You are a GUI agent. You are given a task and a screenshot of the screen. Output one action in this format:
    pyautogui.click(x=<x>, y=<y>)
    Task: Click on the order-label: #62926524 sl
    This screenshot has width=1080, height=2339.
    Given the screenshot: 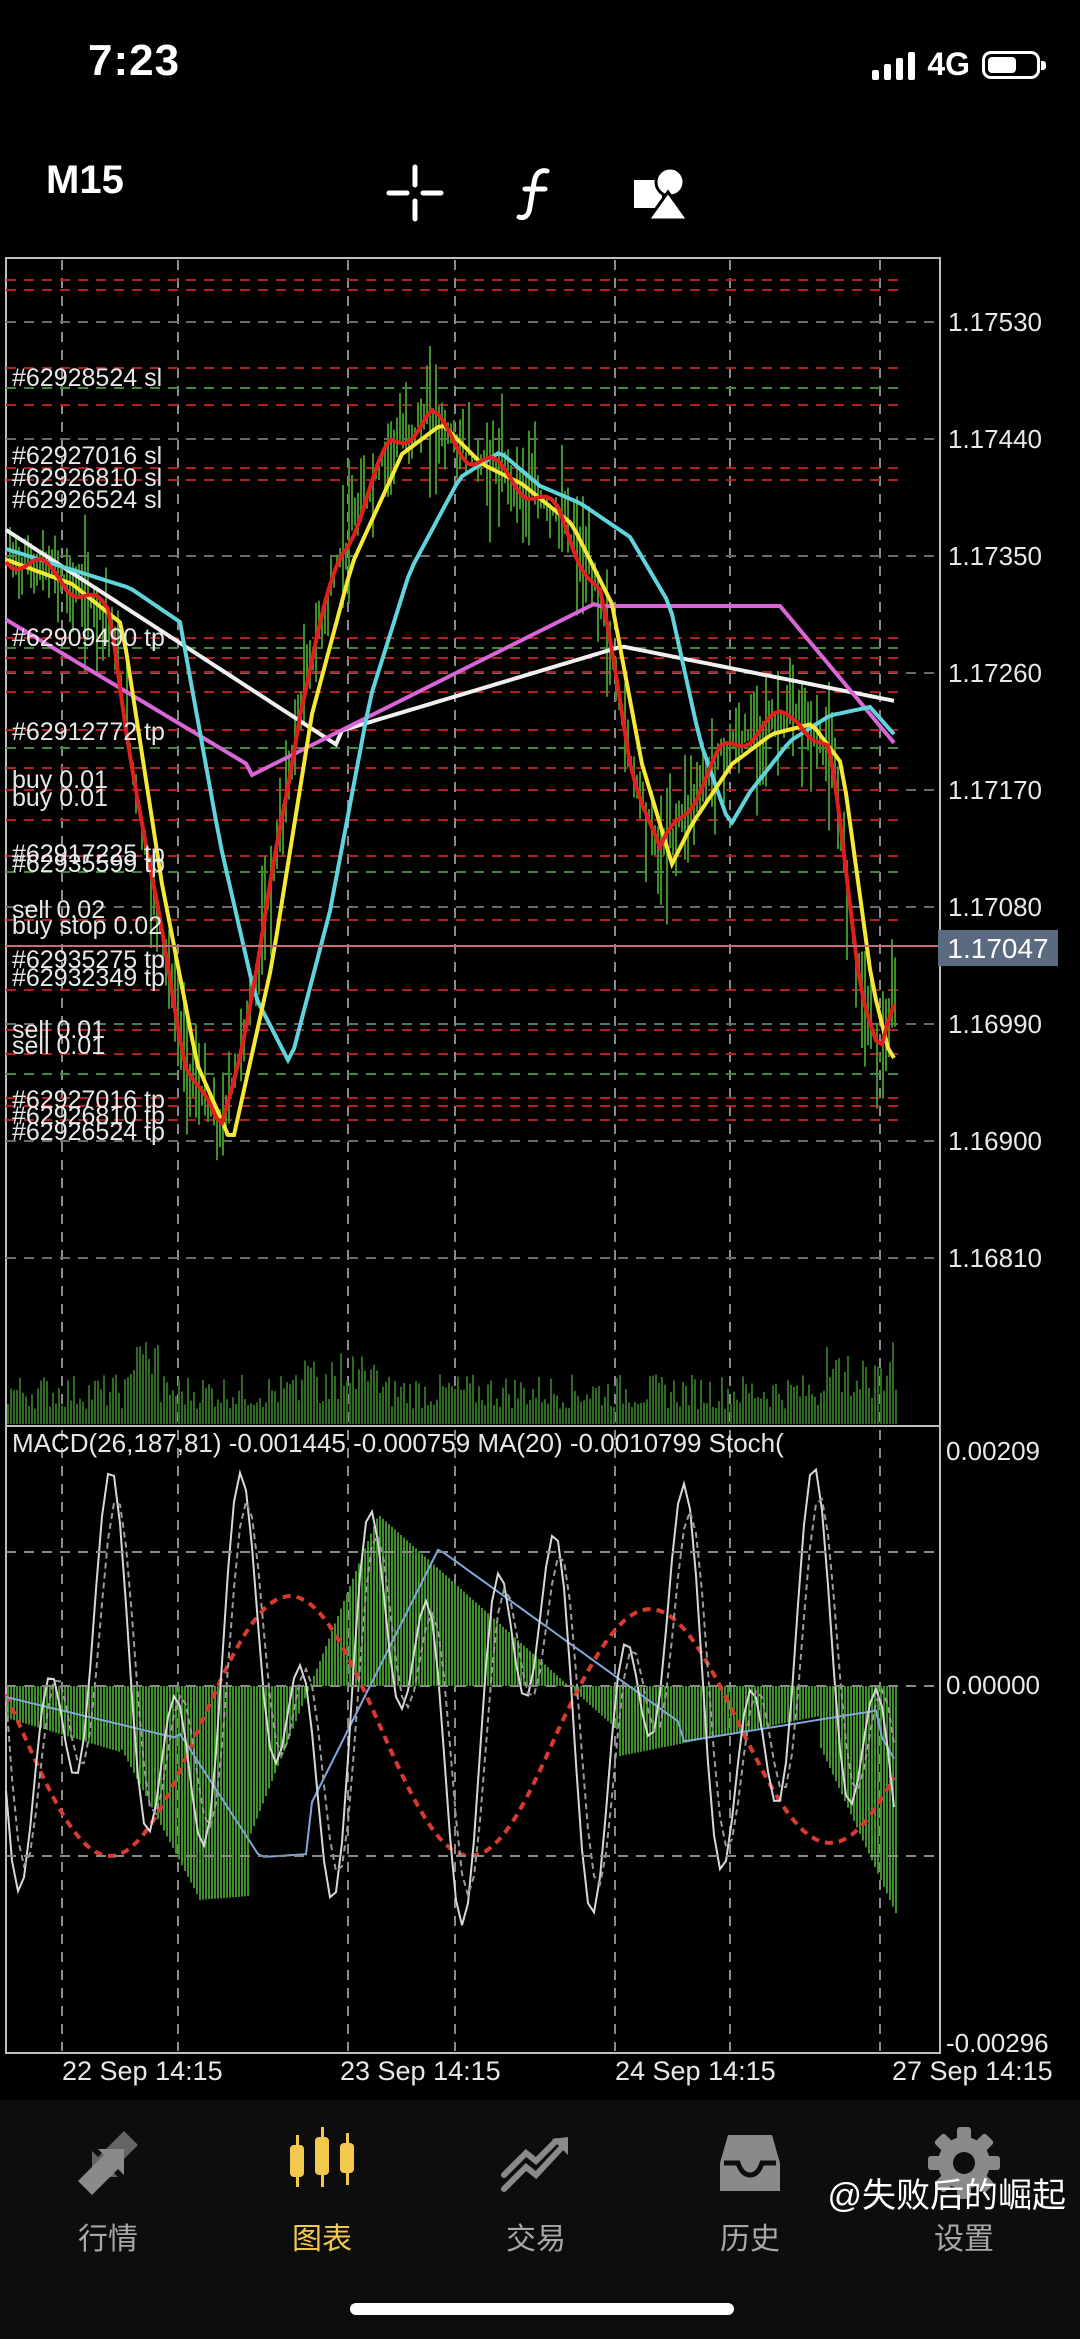 What is the action you would take?
    pyautogui.click(x=87, y=500)
    